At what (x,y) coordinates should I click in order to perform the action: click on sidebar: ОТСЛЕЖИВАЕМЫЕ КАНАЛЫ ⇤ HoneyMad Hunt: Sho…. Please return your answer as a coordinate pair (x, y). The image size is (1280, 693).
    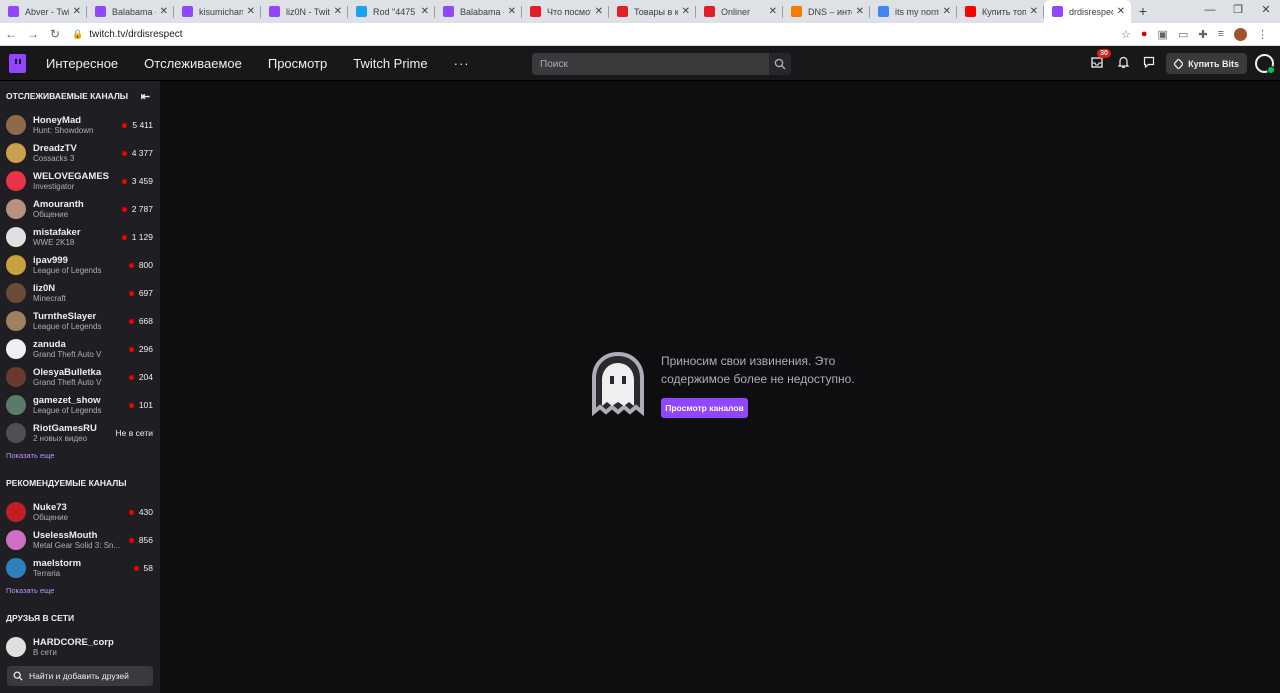
    Looking at the image, I should click on (80, 387).